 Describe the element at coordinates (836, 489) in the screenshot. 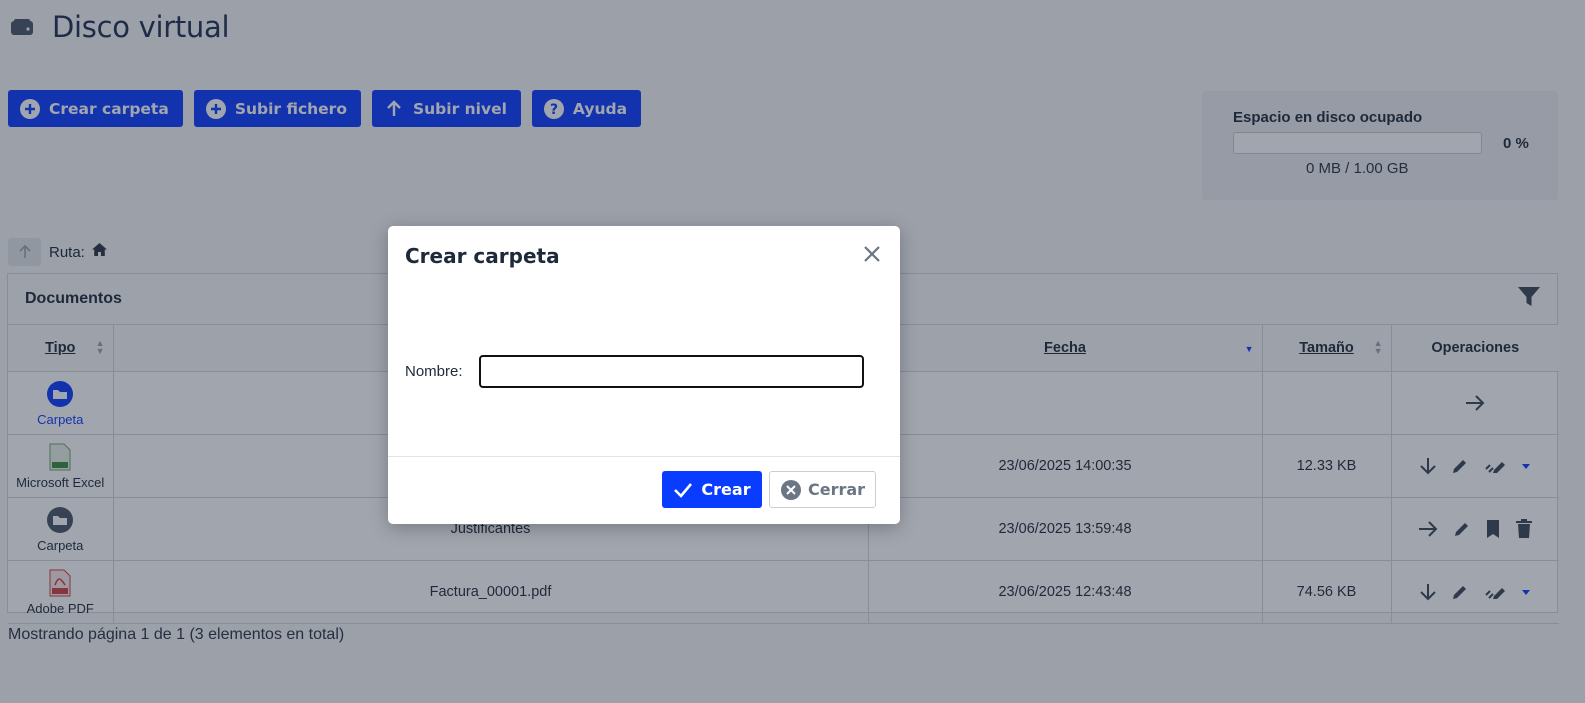

I see `close-button-label: Cerrar` at that location.